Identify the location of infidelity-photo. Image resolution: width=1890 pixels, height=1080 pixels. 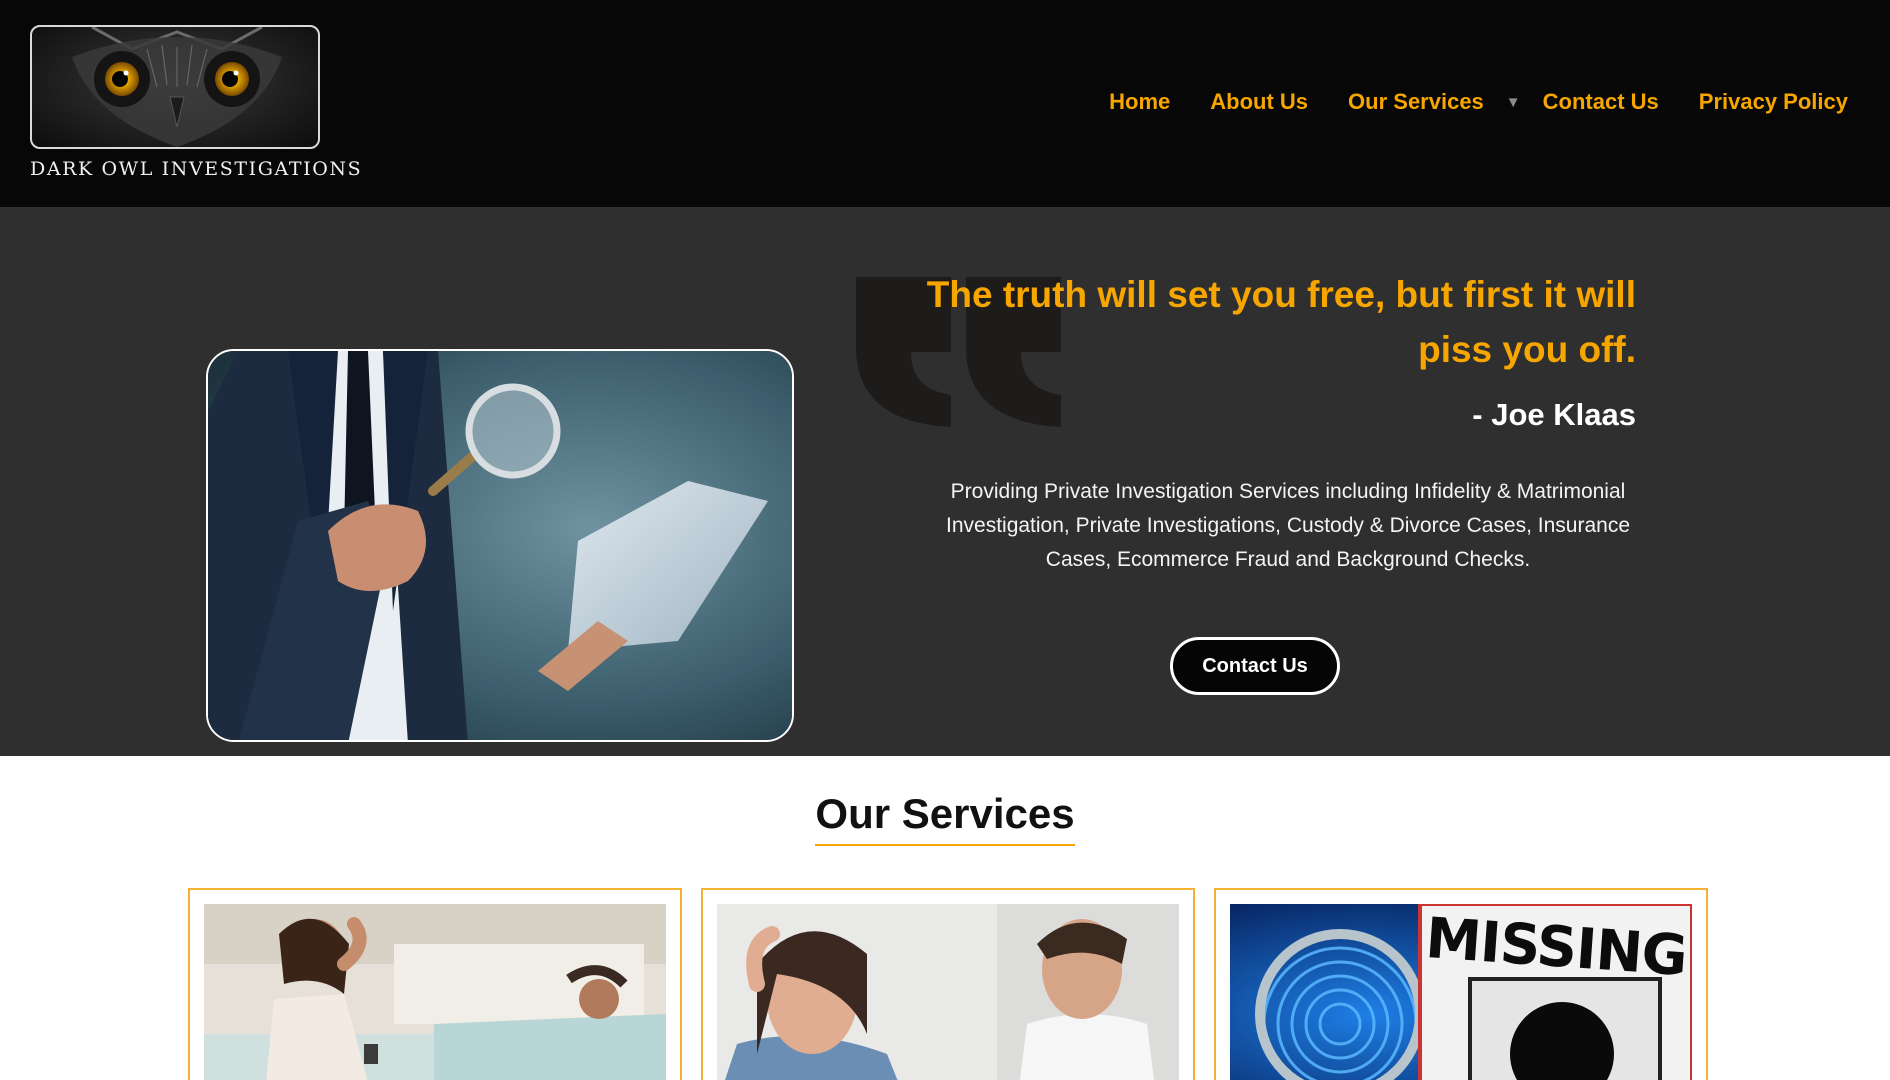
(435, 992).